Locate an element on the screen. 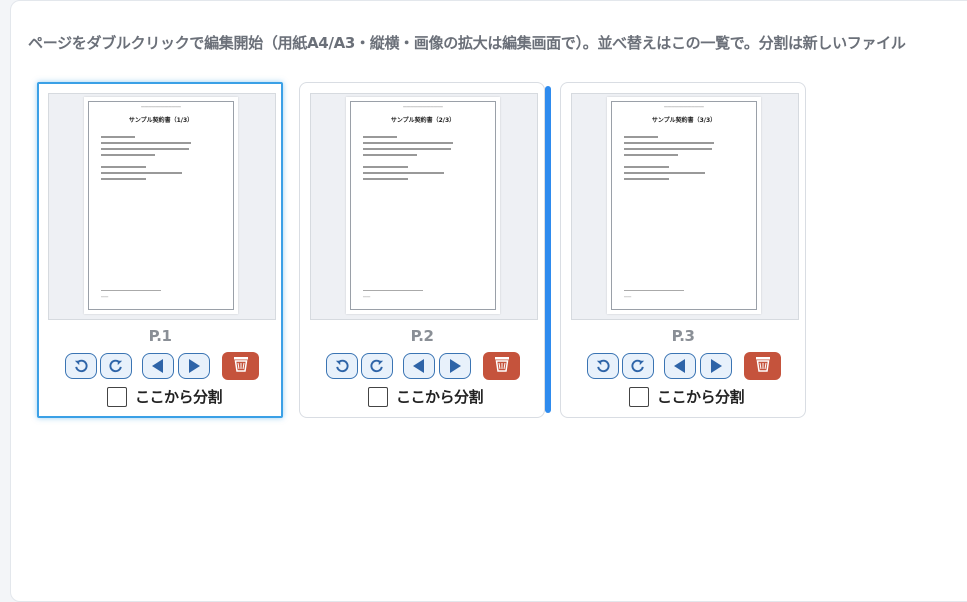  page-number-label: P.3 is located at coordinates (683, 336).